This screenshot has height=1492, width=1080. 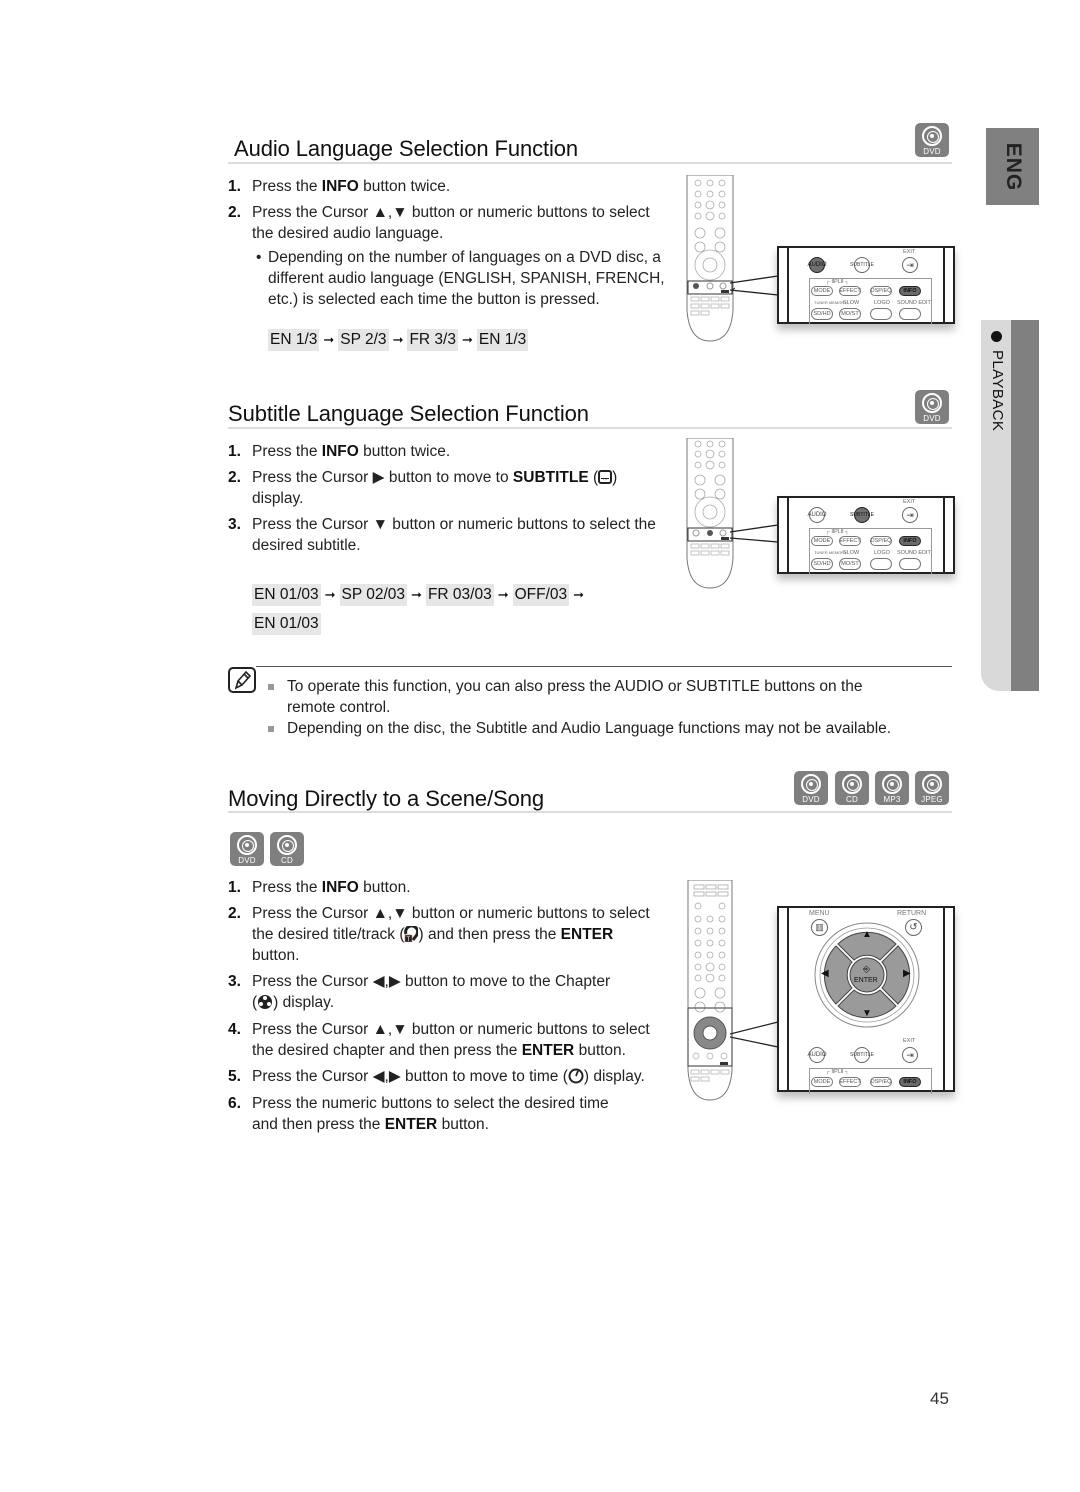 I want to click on chapter-tab-bar, so click(x=1025, y=505).